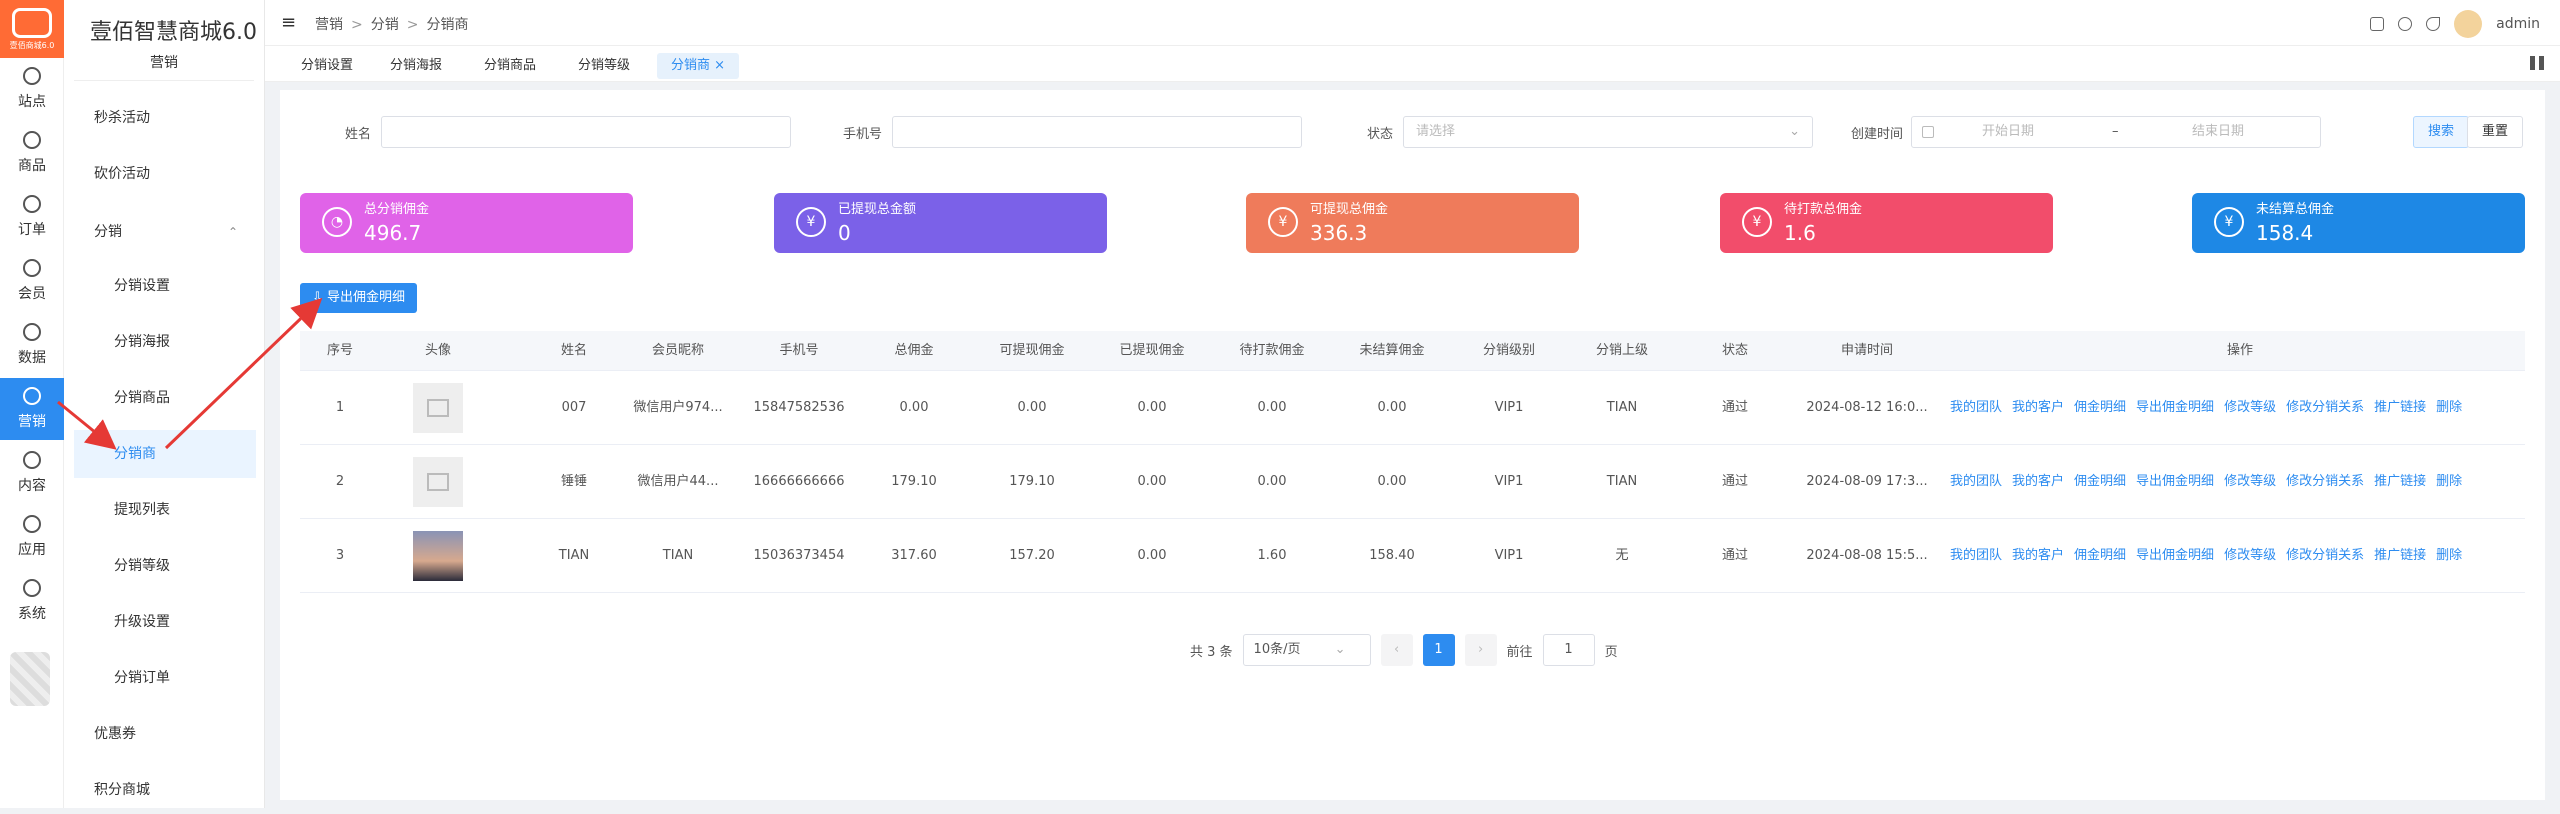  I want to click on arrow-to-export, so click(243, 373).